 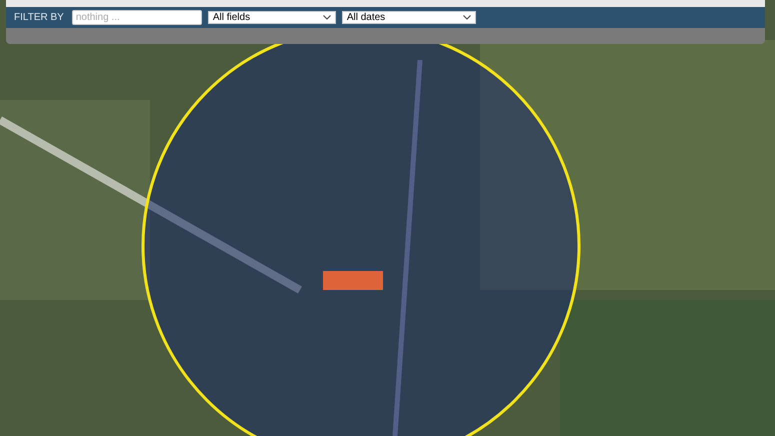 What do you see at coordinates (39, 17) in the screenshot?
I see `filter-label: FILTER BY` at bounding box center [39, 17].